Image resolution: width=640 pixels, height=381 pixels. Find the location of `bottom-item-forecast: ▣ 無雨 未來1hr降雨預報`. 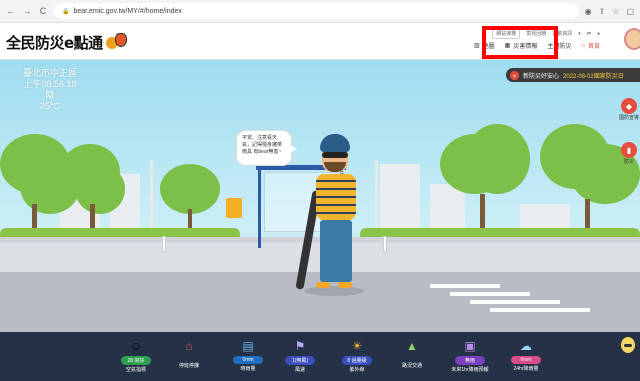

bottom-item-forecast: ▣ 無雨 未來1hr降雨預報 is located at coordinates (470, 355).